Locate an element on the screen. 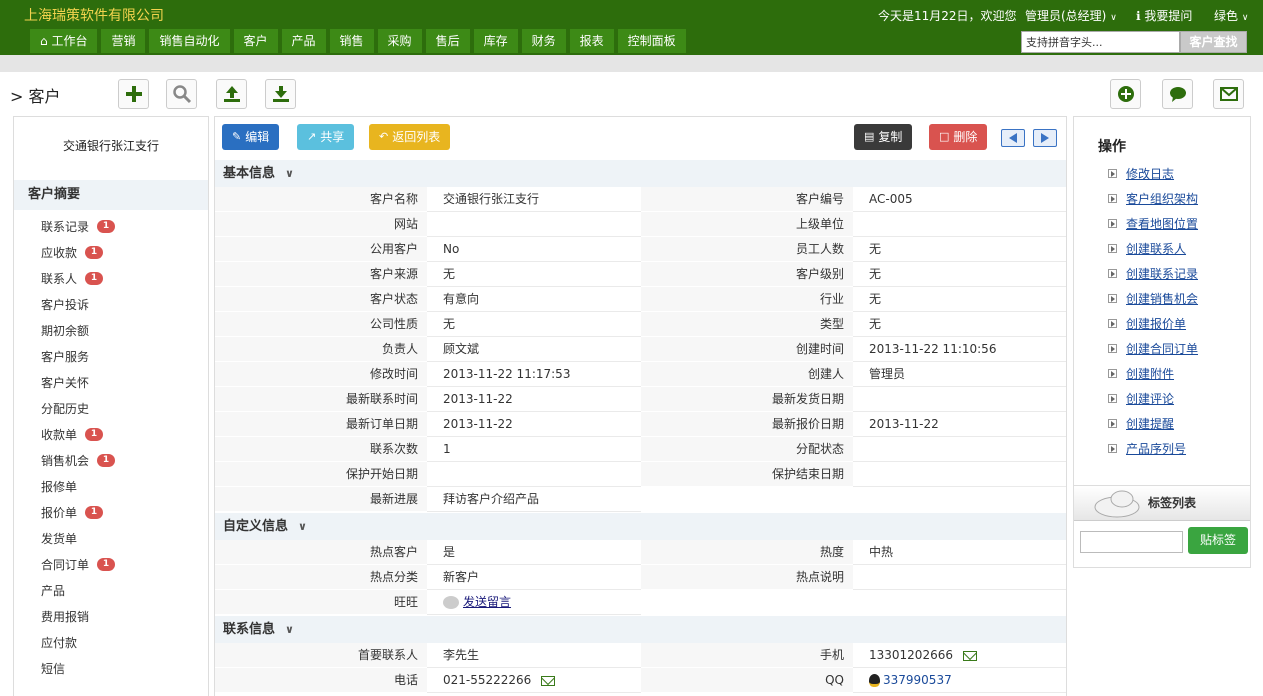 This screenshot has height=696, width=1263. field-value: 337990537 is located at coordinates (959, 680).